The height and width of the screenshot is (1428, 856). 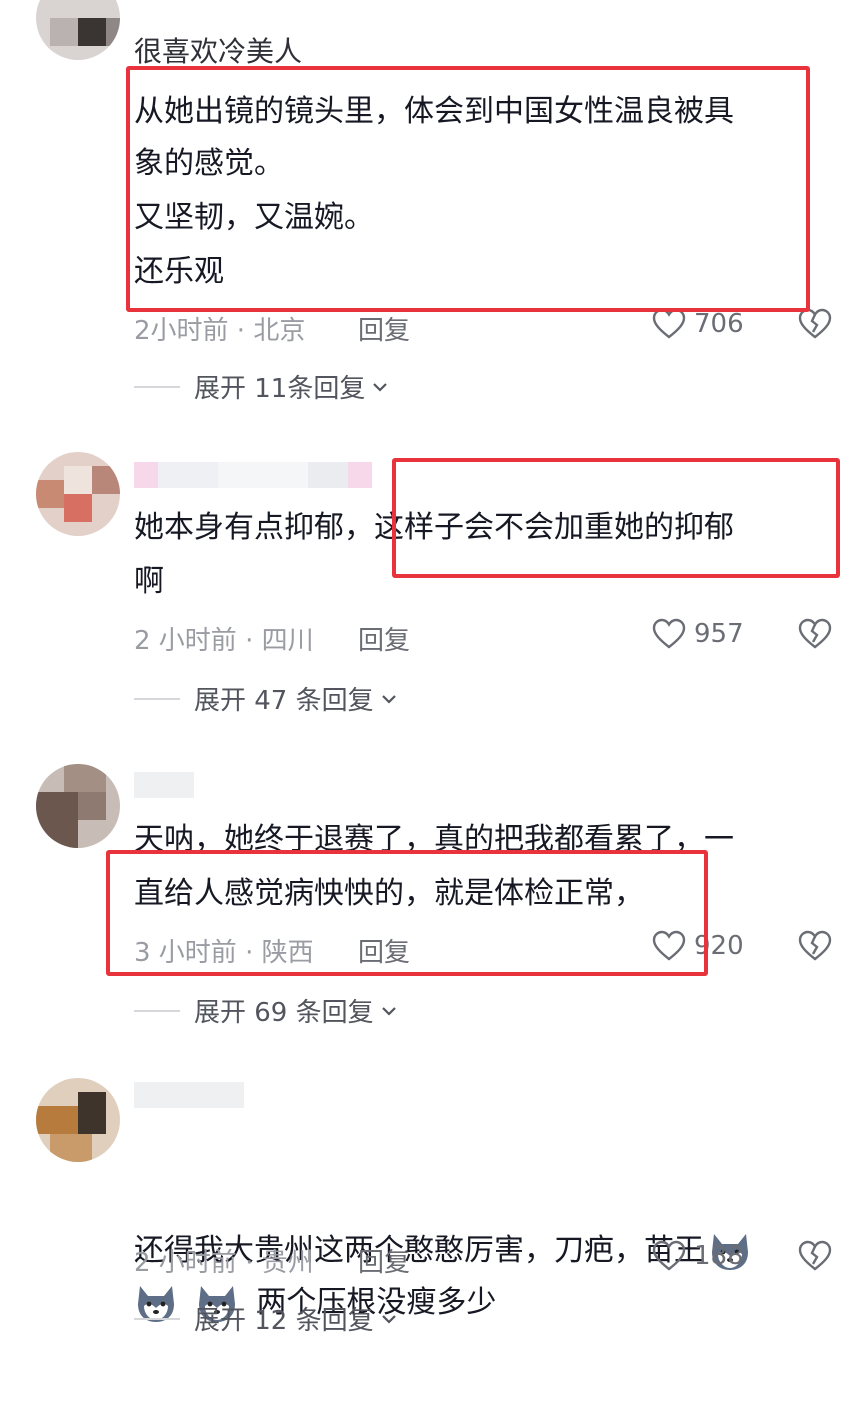 What do you see at coordinates (284, 701) in the screenshot?
I see `expand-label: 展开 47 条回复` at bounding box center [284, 701].